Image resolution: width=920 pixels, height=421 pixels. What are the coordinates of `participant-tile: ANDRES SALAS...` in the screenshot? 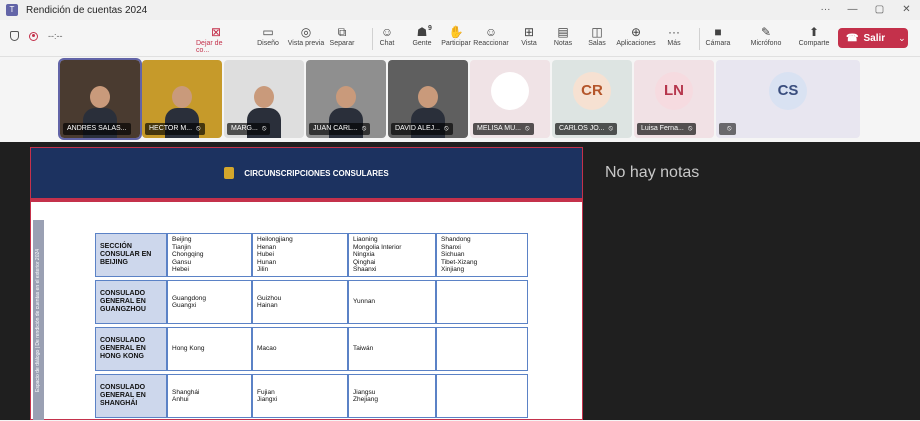 It's located at (100, 99).